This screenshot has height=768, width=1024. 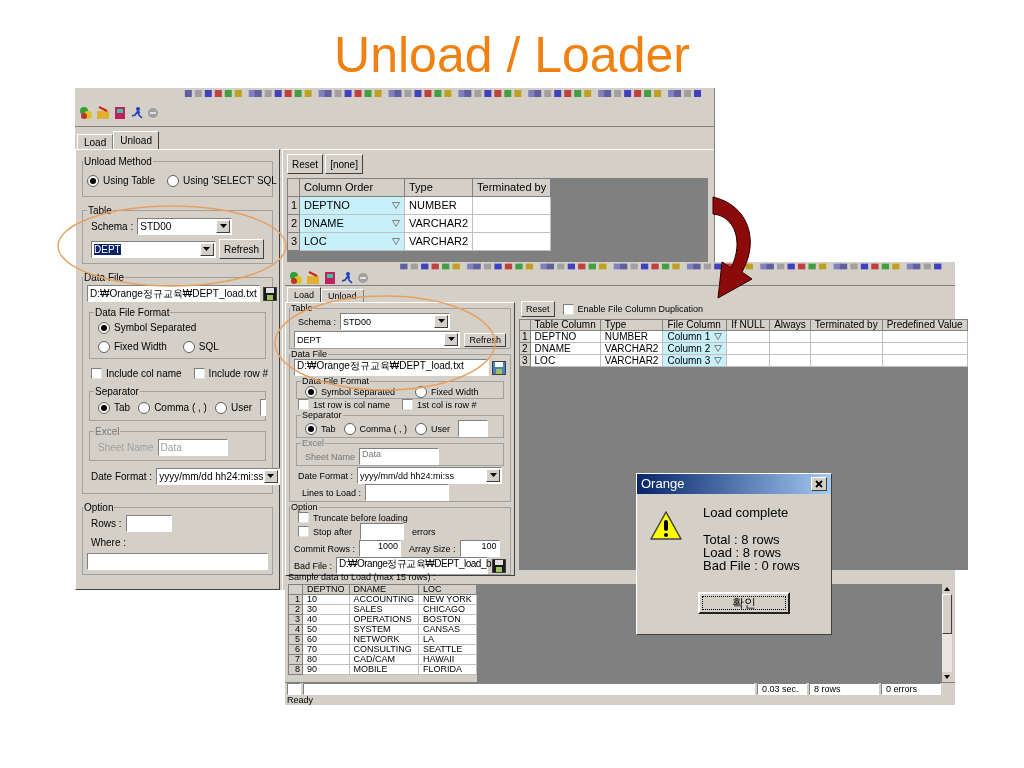 I want to click on scroll-thumb, so click(x=947, y=614).